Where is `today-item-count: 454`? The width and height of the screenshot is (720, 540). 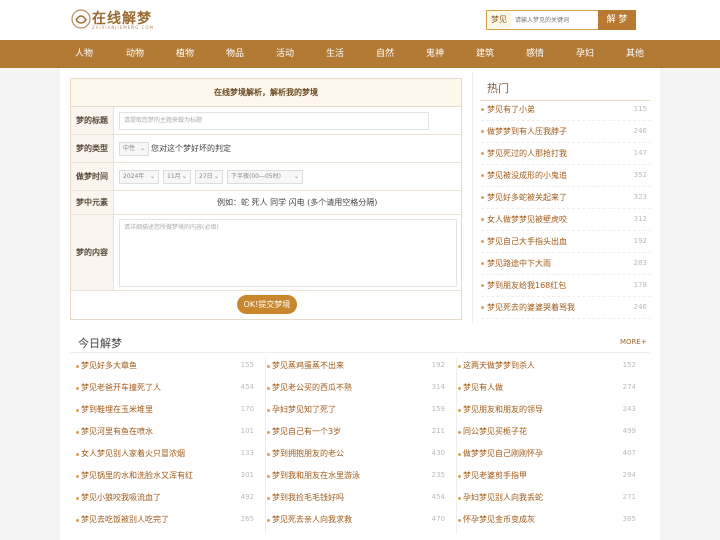 today-item-count: 454 is located at coordinates (247, 387).